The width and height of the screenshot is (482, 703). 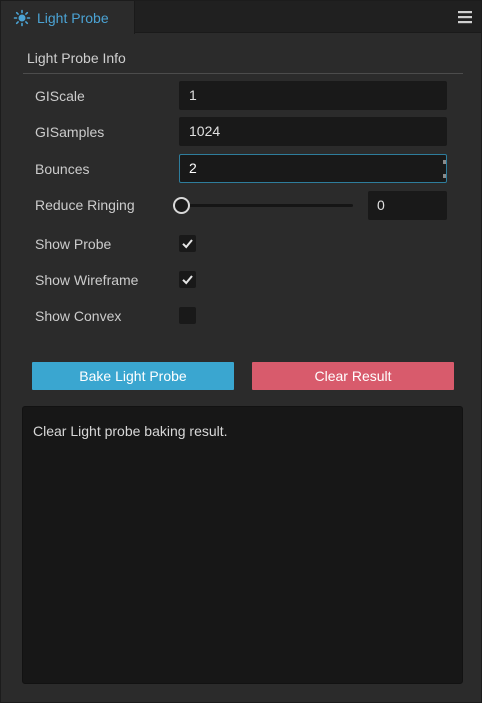 What do you see at coordinates (313, 131) in the screenshot?
I see `gi-samples-input: 1024` at bounding box center [313, 131].